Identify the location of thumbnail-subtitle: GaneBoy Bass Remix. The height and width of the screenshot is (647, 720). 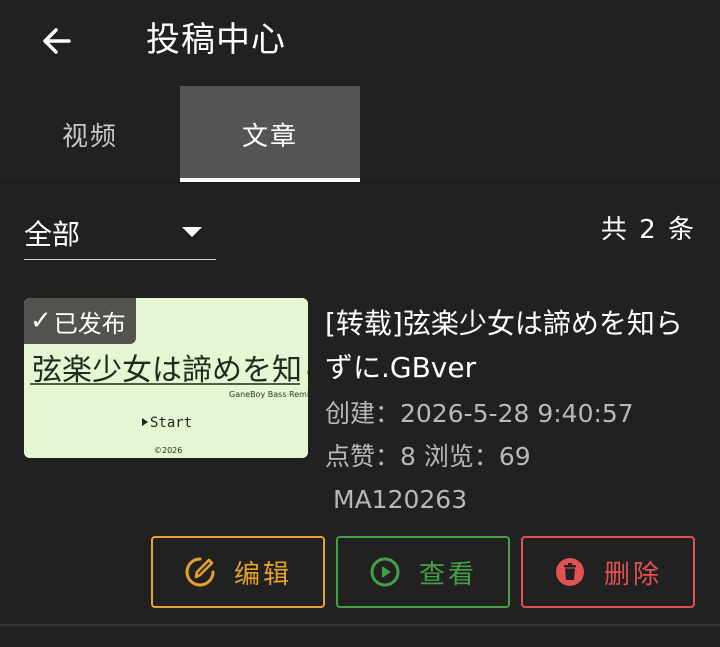
(268, 394).